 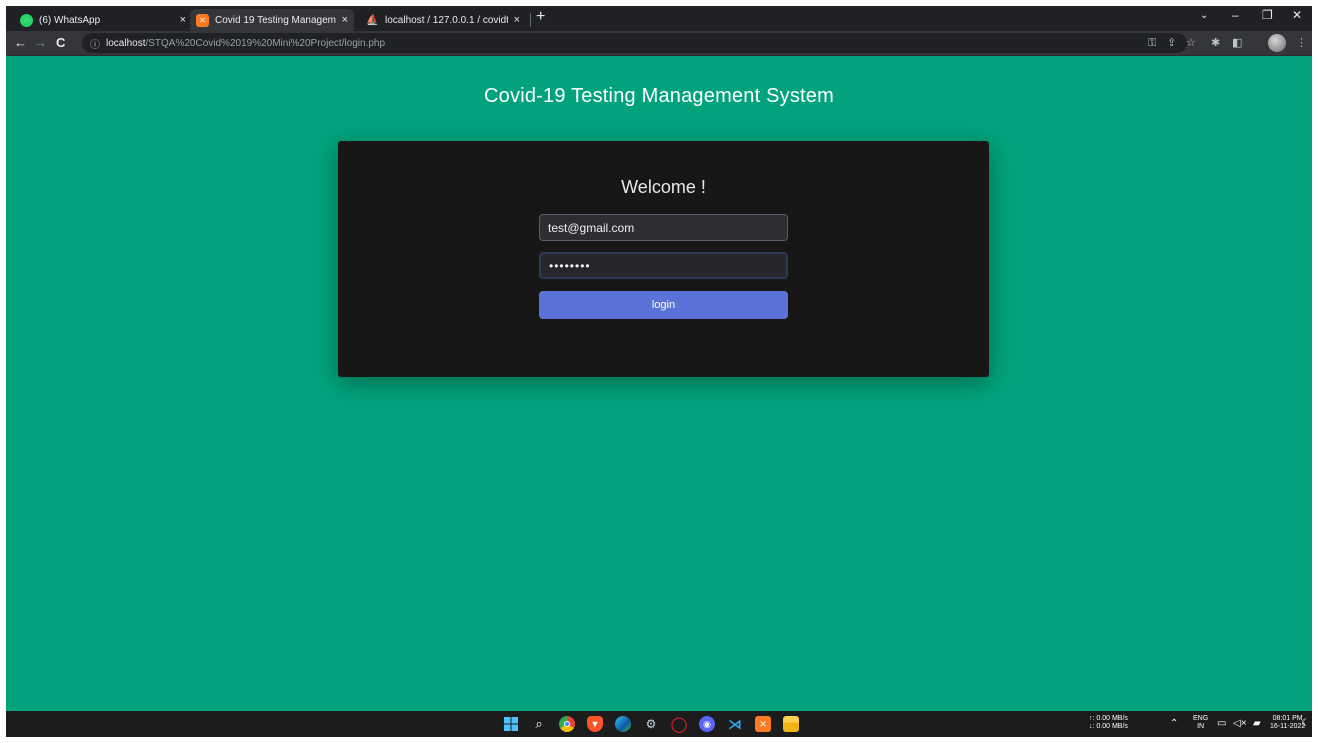 I want to click on reload-icon: C, so click(x=60, y=43).